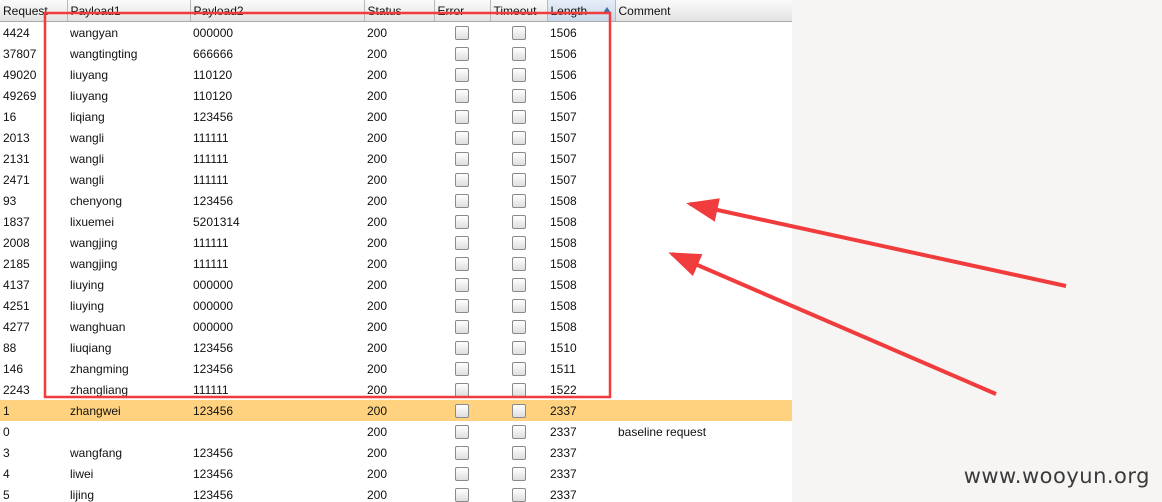 This screenshot has height=502, width=1162. I want to click on table-row: 146 zhangming 123456 200 1511, so click(396, 368).